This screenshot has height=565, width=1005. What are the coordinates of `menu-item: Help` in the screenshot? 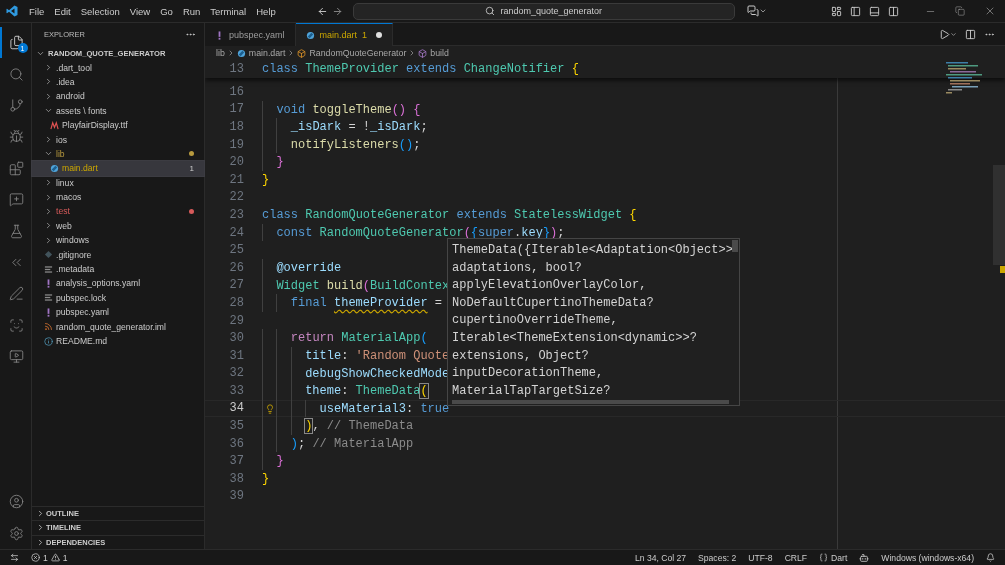 It's located at (266, 11).